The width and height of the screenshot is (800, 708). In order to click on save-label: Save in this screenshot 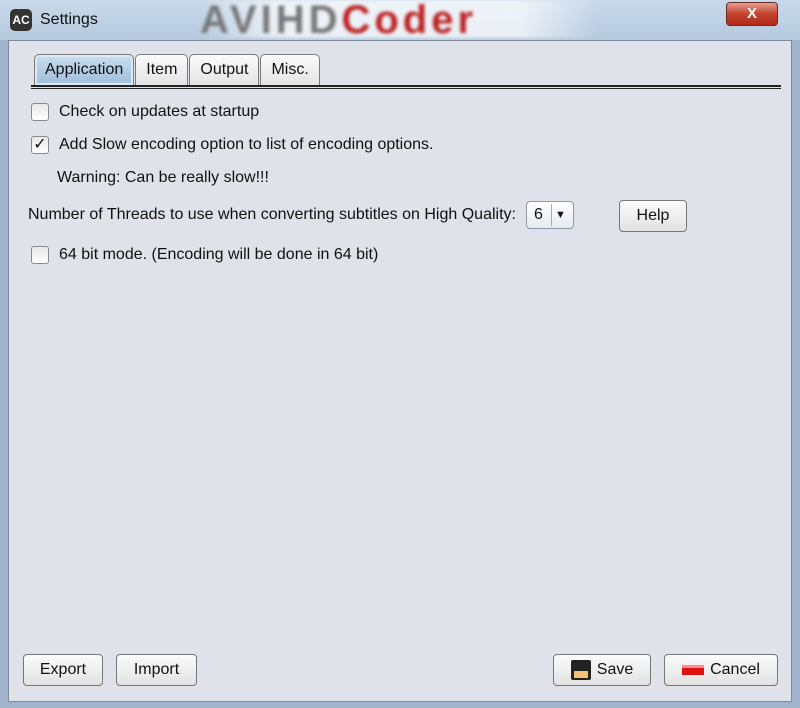, I will do `click(615, 669)`.